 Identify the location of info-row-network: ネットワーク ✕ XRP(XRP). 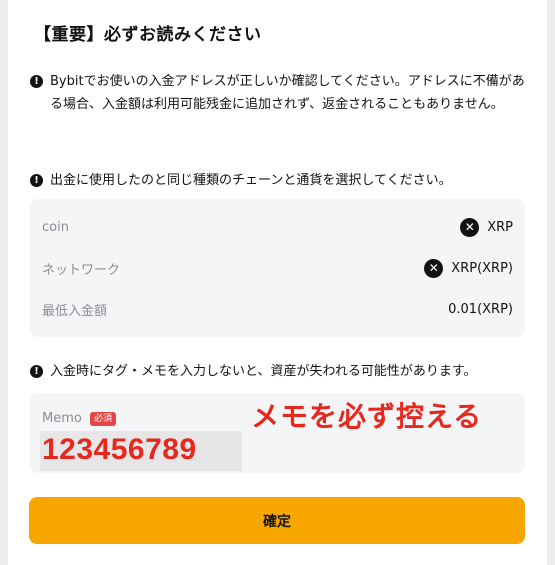
(277, 268).